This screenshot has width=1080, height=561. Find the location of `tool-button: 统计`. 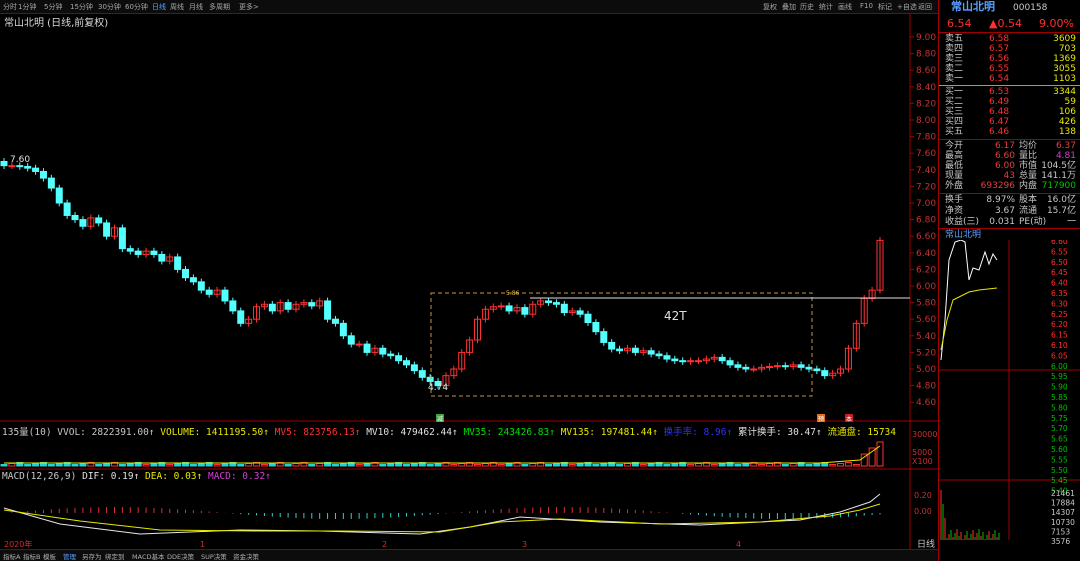

tool-button: 统计 is located at coordinates (826, 7).